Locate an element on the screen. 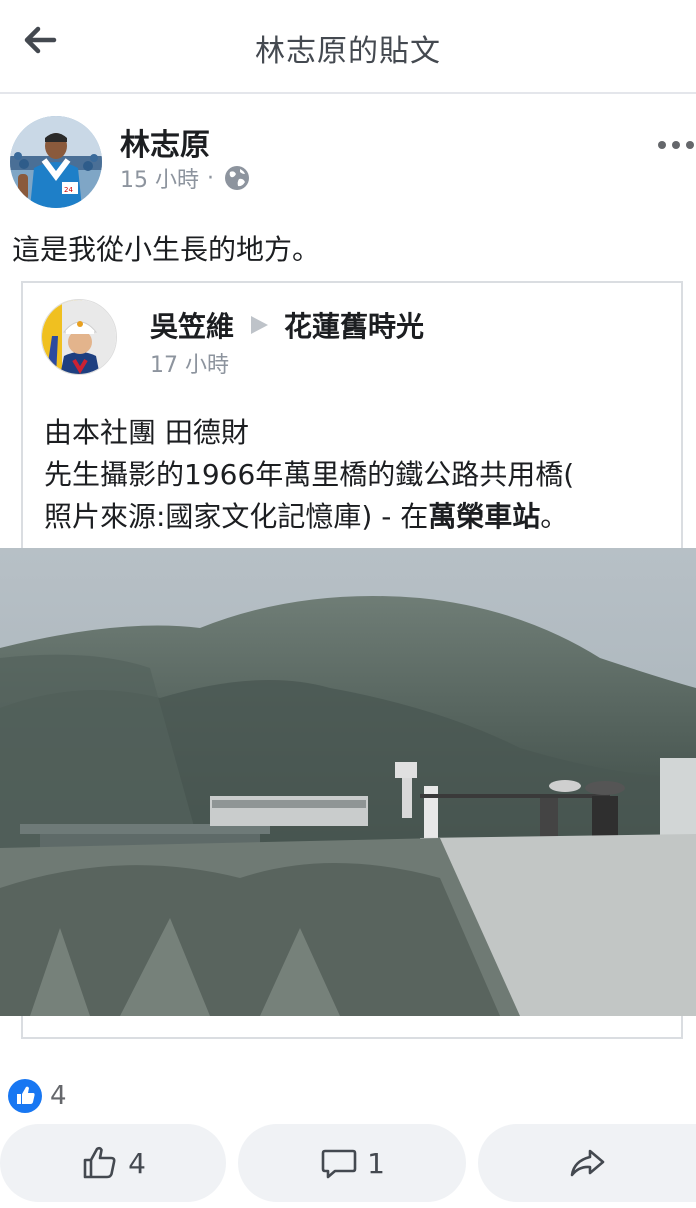 Image resolution: width=696 pixels, height=1208 pixels. post-text: 這是我從小生長的地方。 is located at coordinates (166, 249).